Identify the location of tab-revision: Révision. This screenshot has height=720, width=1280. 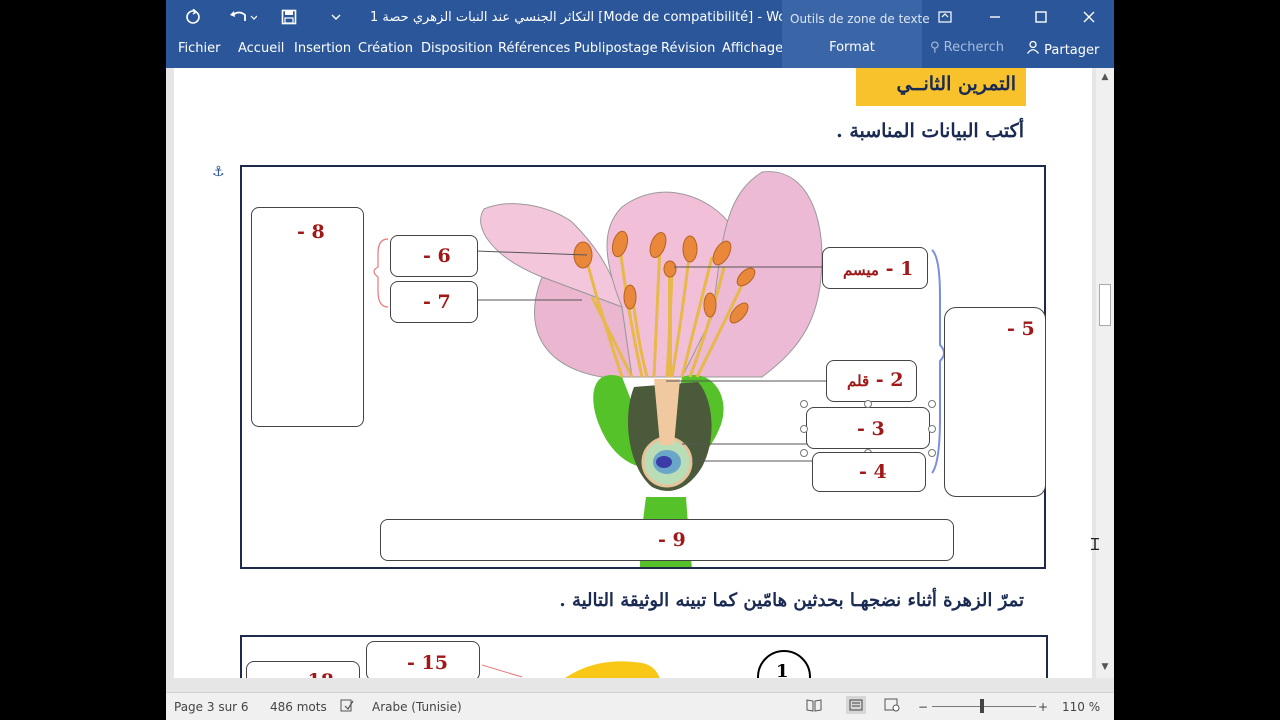
(688, 48).